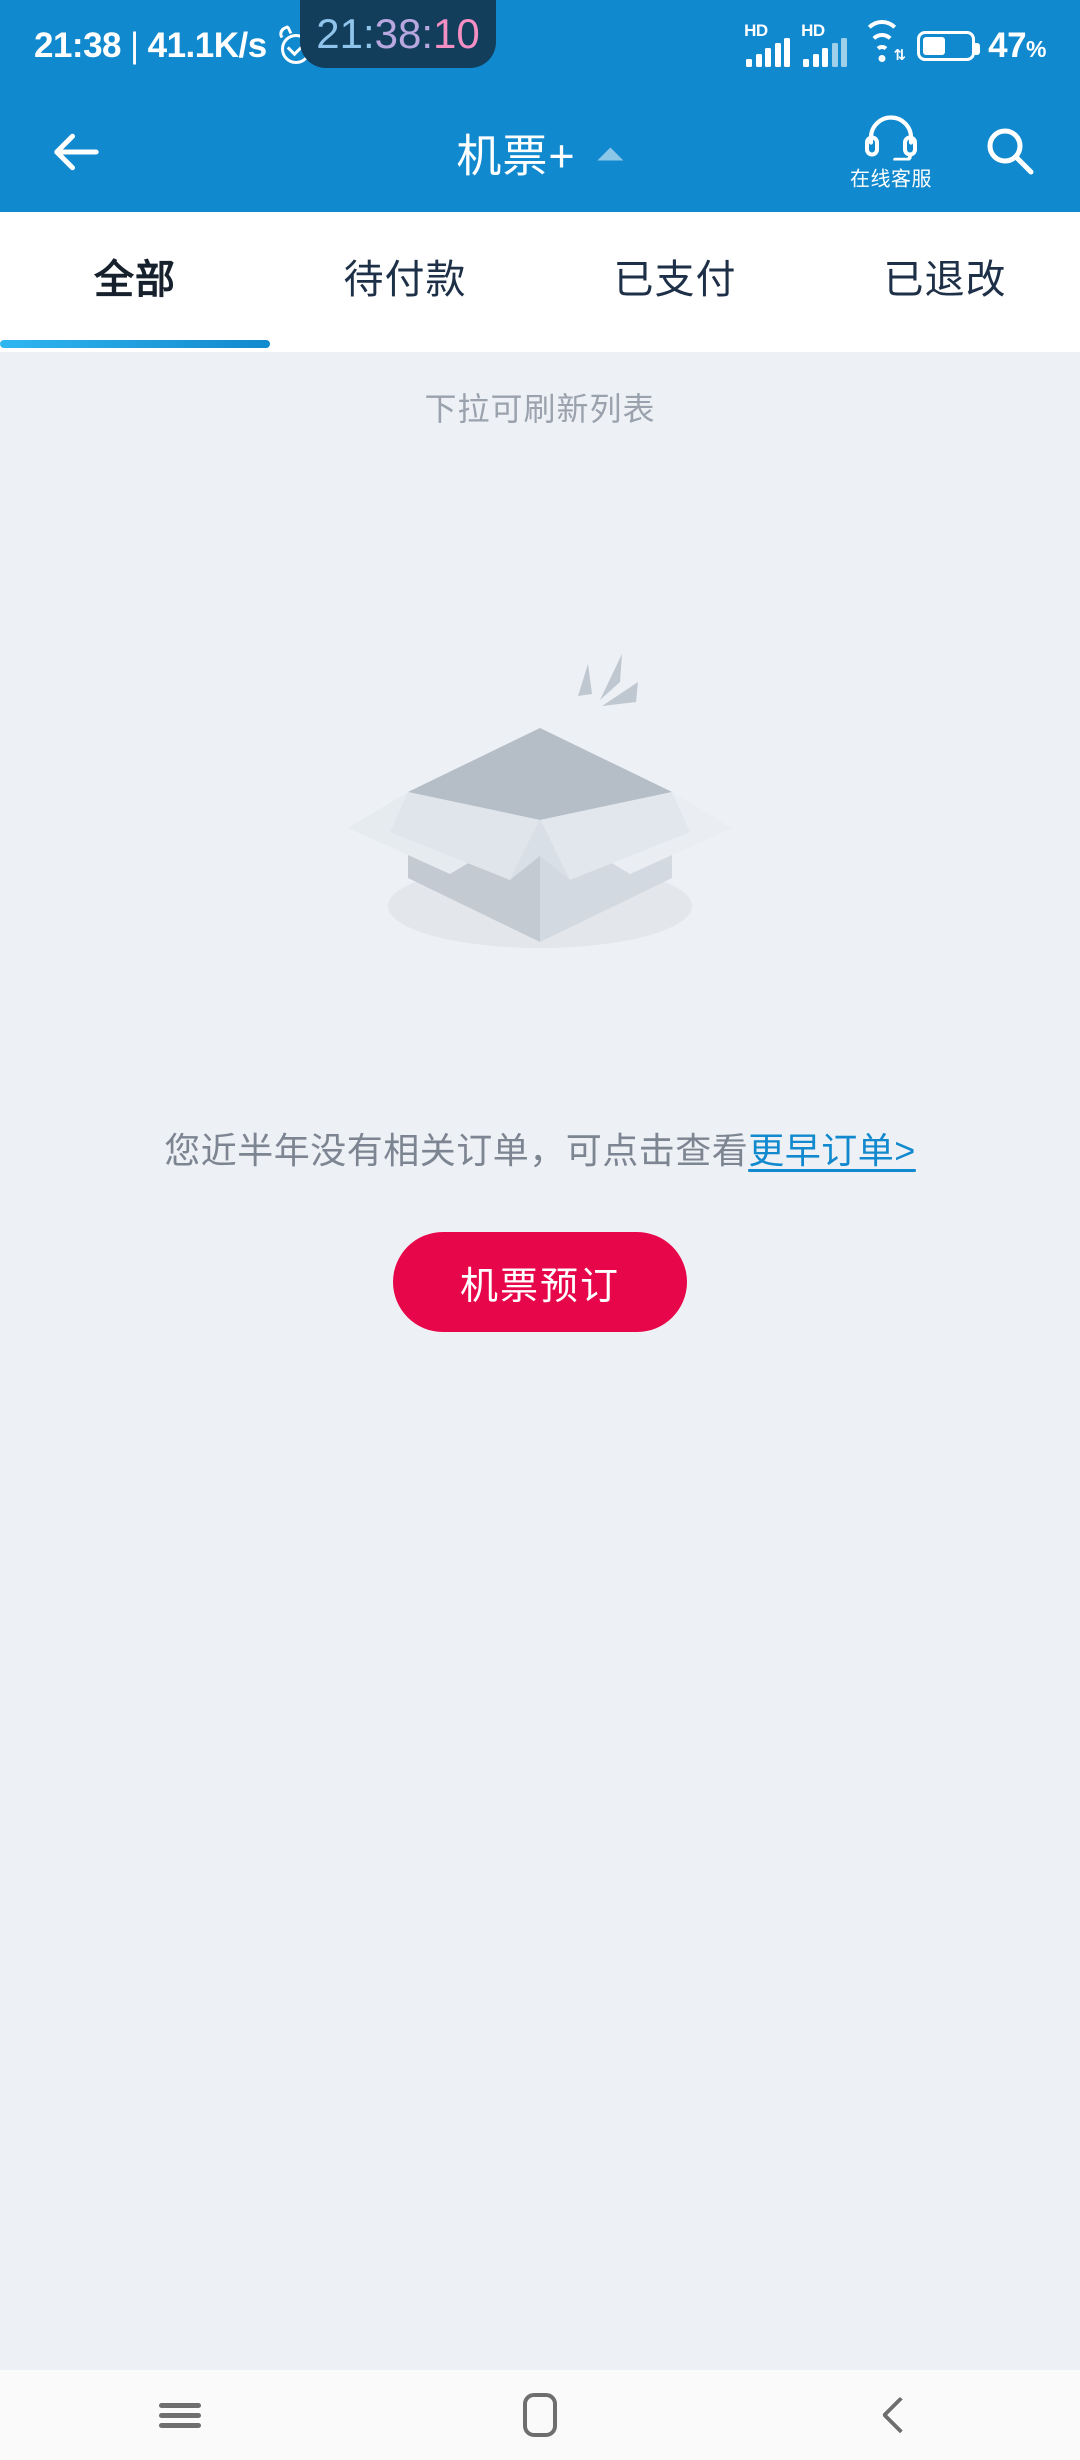 The width and height of the screenshot is (1080, 2460). Describe the element at coordinates (949, 46) in the screenshot. I see `battery-icon` at that location.